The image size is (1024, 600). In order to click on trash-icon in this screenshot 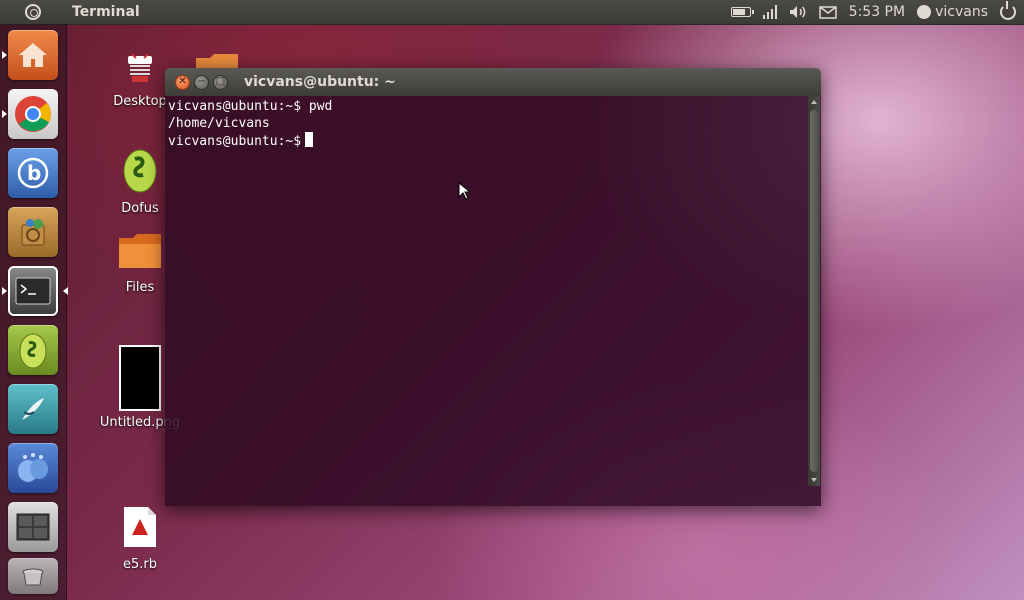, I will do `click(33, 577)`.